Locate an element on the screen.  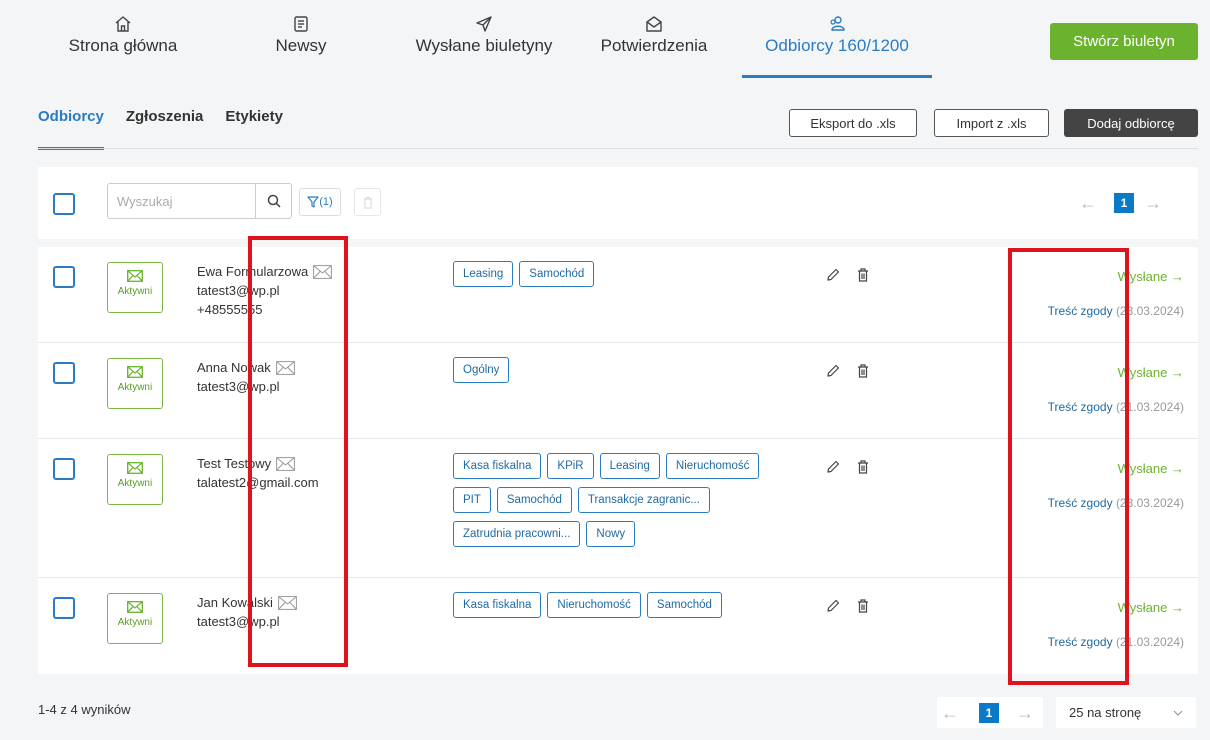
pencil-icon is located at coordinates (833, 370).